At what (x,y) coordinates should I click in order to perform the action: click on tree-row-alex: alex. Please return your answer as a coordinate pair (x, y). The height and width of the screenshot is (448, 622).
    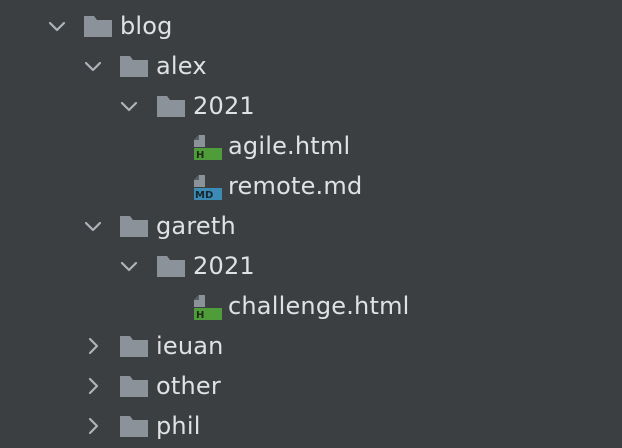
    Looking at the image, I should click on (311, 66).